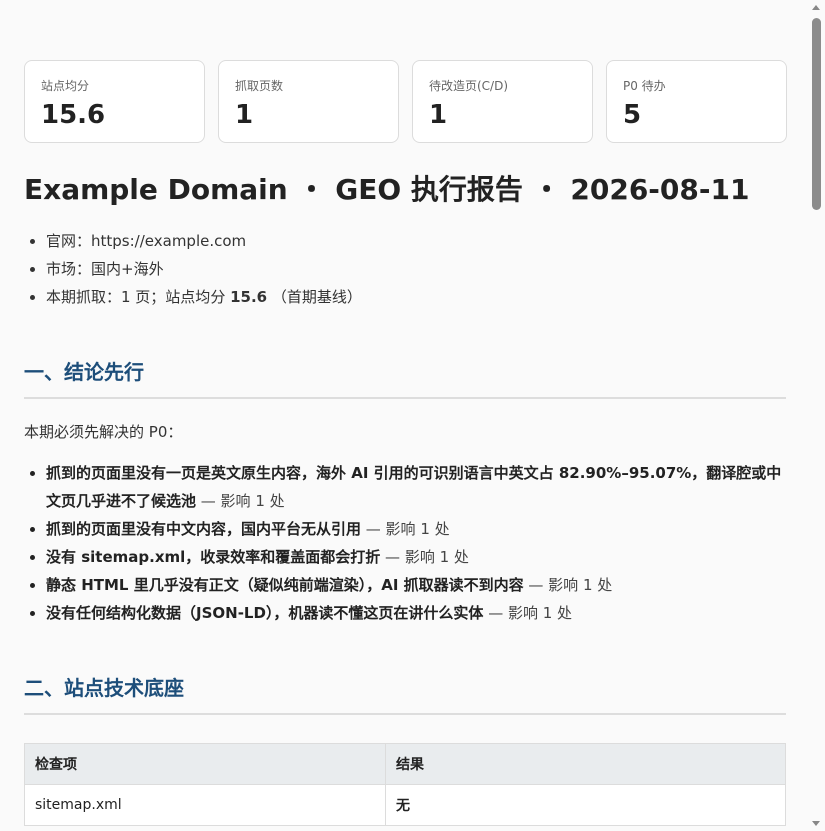  I want to click on stat-label: 待改造页(C/D), so click(469, 86).